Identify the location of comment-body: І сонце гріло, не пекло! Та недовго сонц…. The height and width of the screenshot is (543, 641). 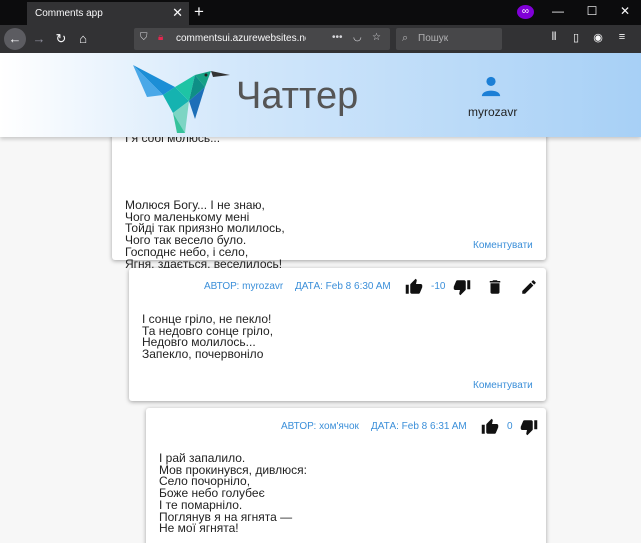
(208, 337).